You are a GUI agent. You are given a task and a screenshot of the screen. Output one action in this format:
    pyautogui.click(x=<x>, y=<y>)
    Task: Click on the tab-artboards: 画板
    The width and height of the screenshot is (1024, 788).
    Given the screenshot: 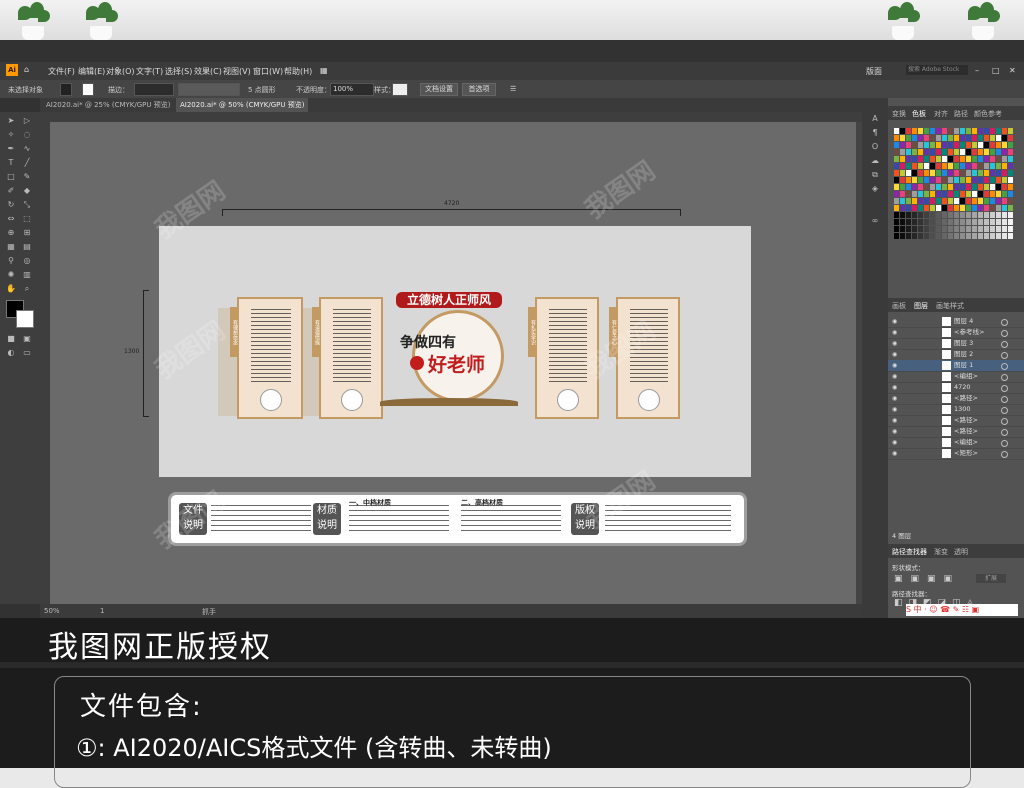 What is the action you would take?
    pyautogui.click(x=899, y=306)
    